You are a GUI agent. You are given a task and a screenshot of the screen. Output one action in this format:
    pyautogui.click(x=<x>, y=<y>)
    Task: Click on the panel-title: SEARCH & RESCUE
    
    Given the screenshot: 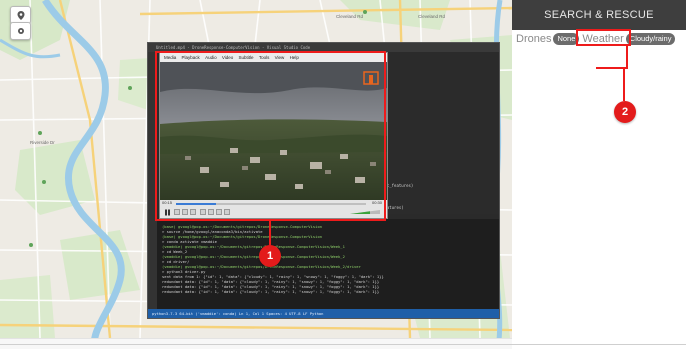 What is the action you would take?
    pyautogui.click(x=599, y=15)
    